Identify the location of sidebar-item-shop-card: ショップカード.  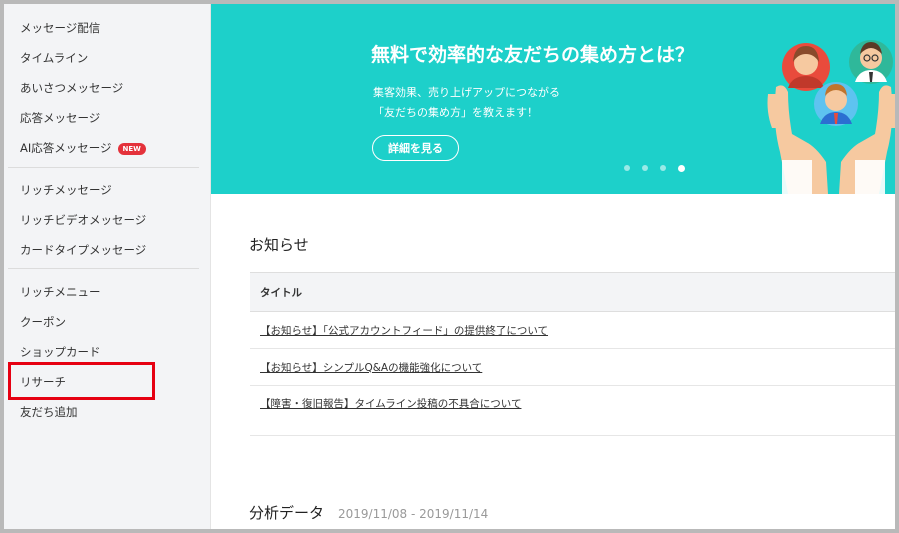
(60, 352).